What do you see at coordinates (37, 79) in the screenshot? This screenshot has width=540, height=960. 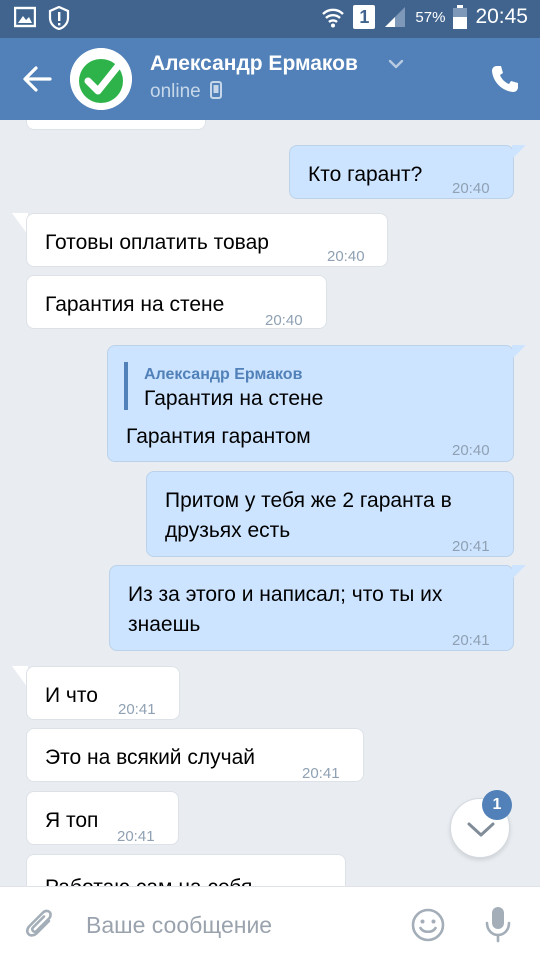 I see `back-arrow-icon` at bounding box center [37, 79].